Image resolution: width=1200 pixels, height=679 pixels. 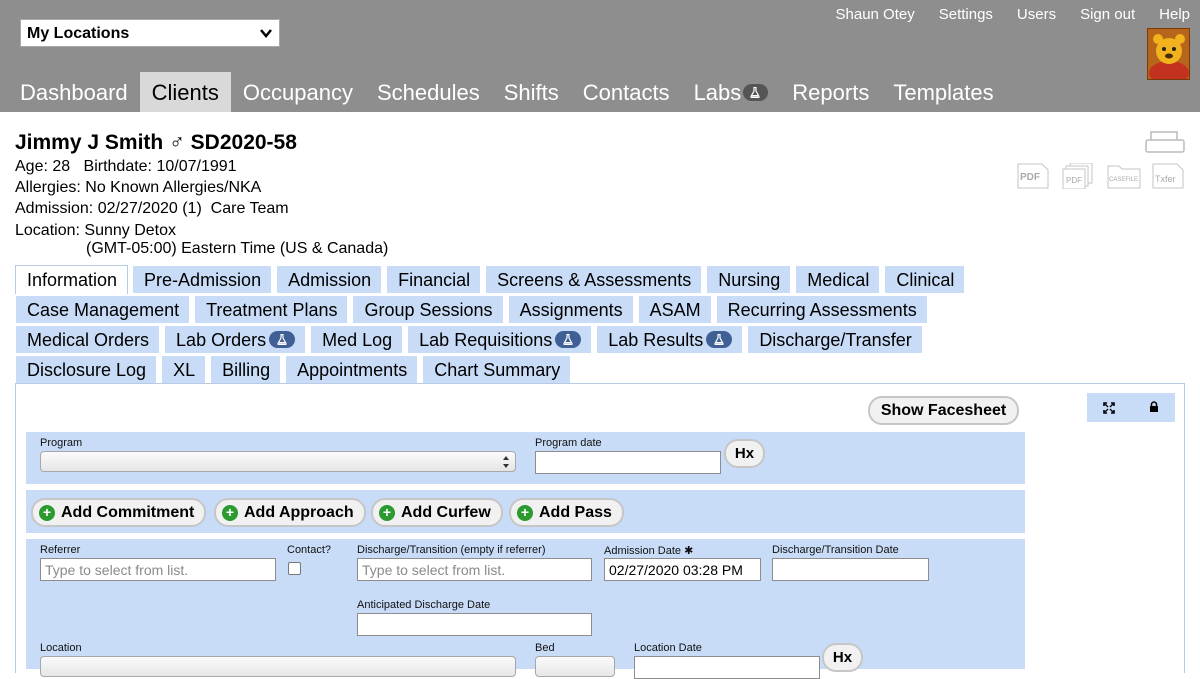 What do you see at coordinates (731, 92) in the screenshot?
I see `nav-labs: Labs` at bounding box center [731, 92].